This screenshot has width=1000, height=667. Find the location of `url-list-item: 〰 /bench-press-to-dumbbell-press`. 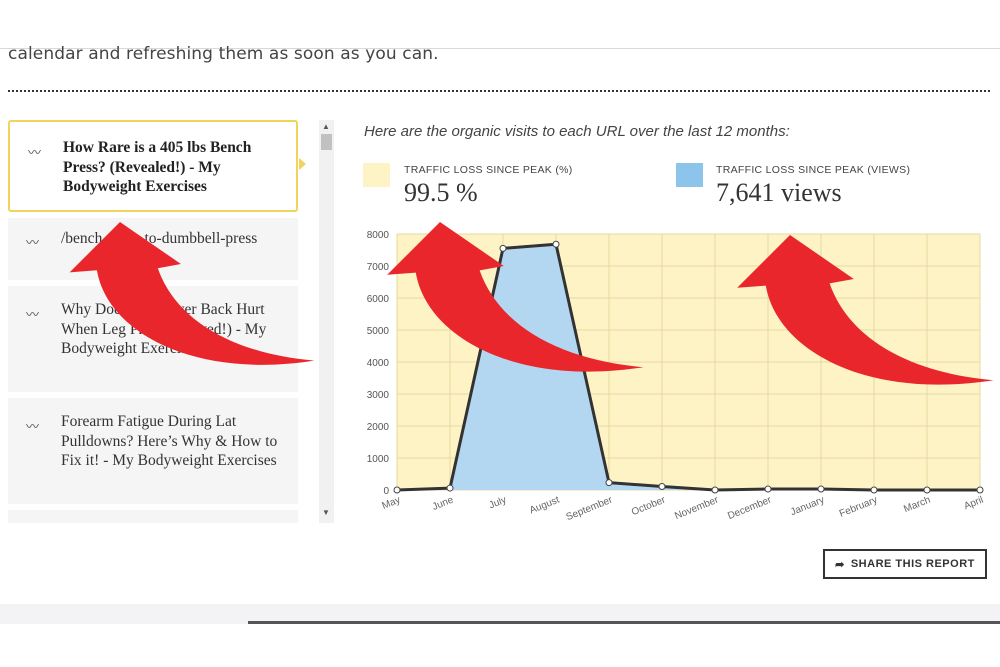

url-list-item: 〰 /bench-press-to-dumbbell-press is located at coordinates (153, 249).